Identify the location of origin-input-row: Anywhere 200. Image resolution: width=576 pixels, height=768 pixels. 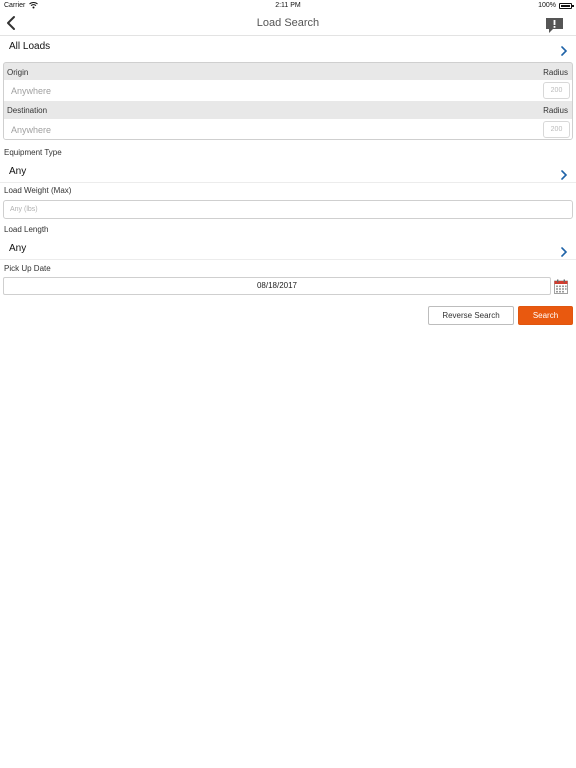
(288, 90).